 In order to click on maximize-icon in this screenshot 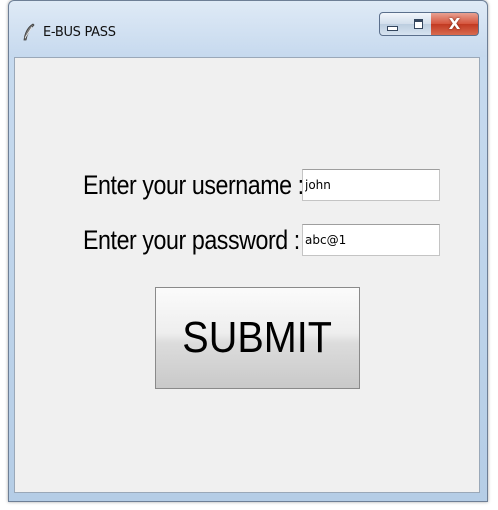, I will do `click(418, 24)`.